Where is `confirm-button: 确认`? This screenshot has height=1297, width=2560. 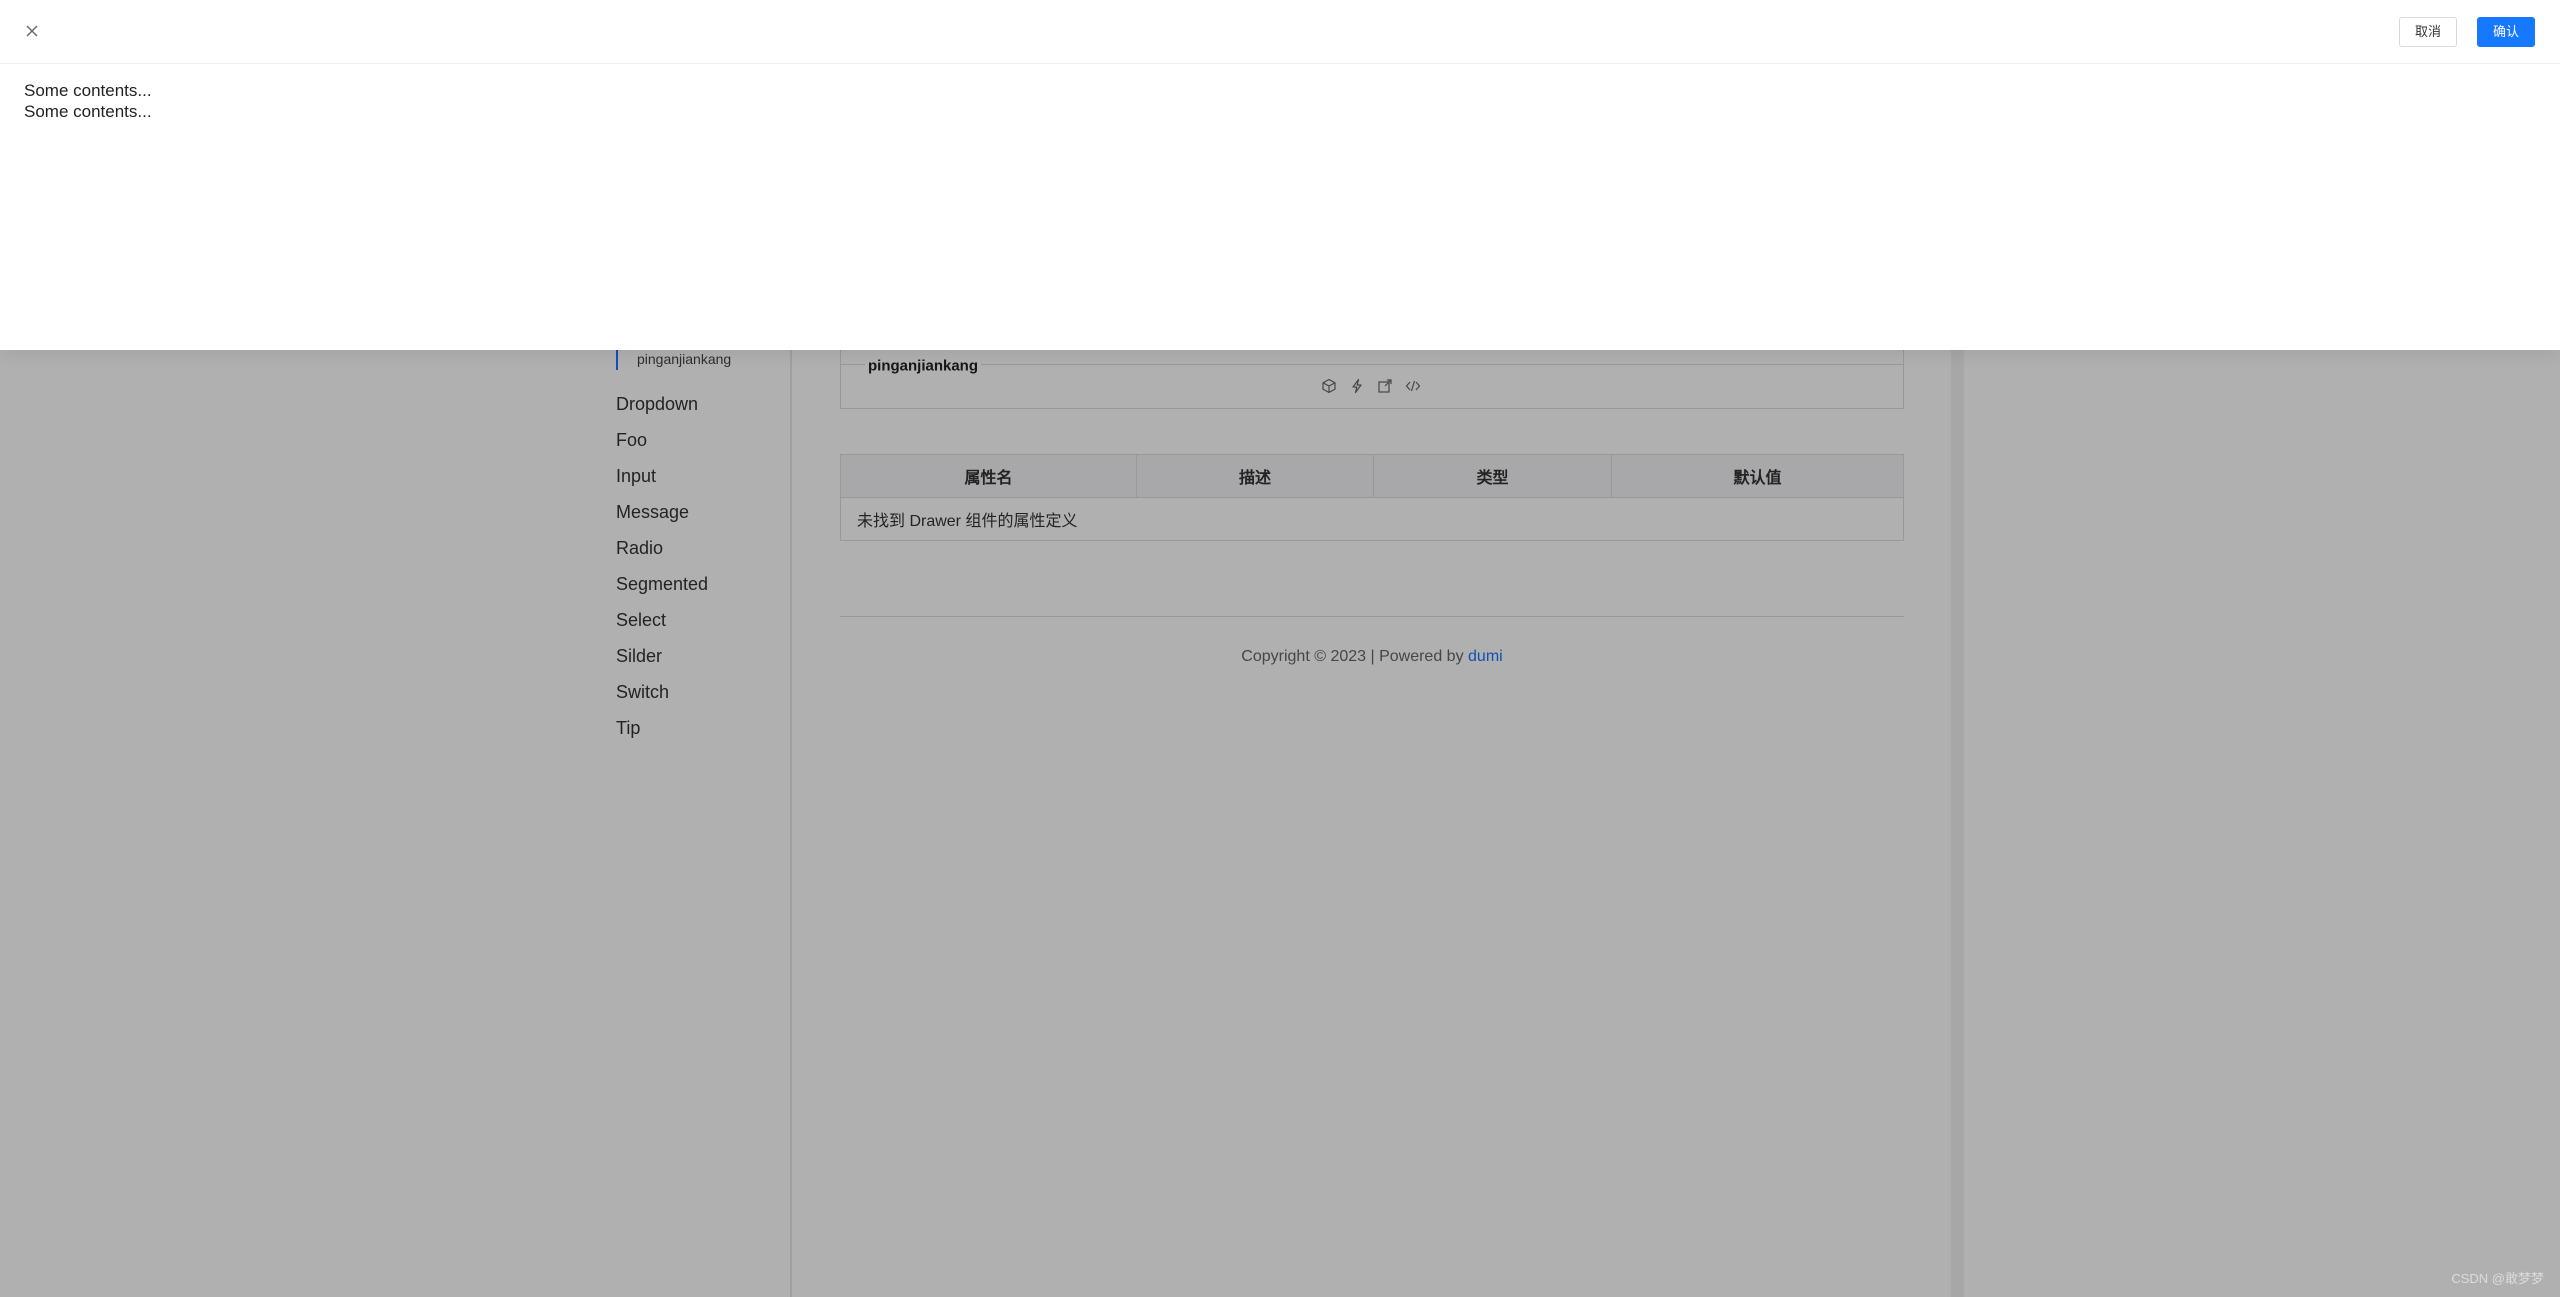
confirm-button: 确认 is located at coordinates (2506, 32).